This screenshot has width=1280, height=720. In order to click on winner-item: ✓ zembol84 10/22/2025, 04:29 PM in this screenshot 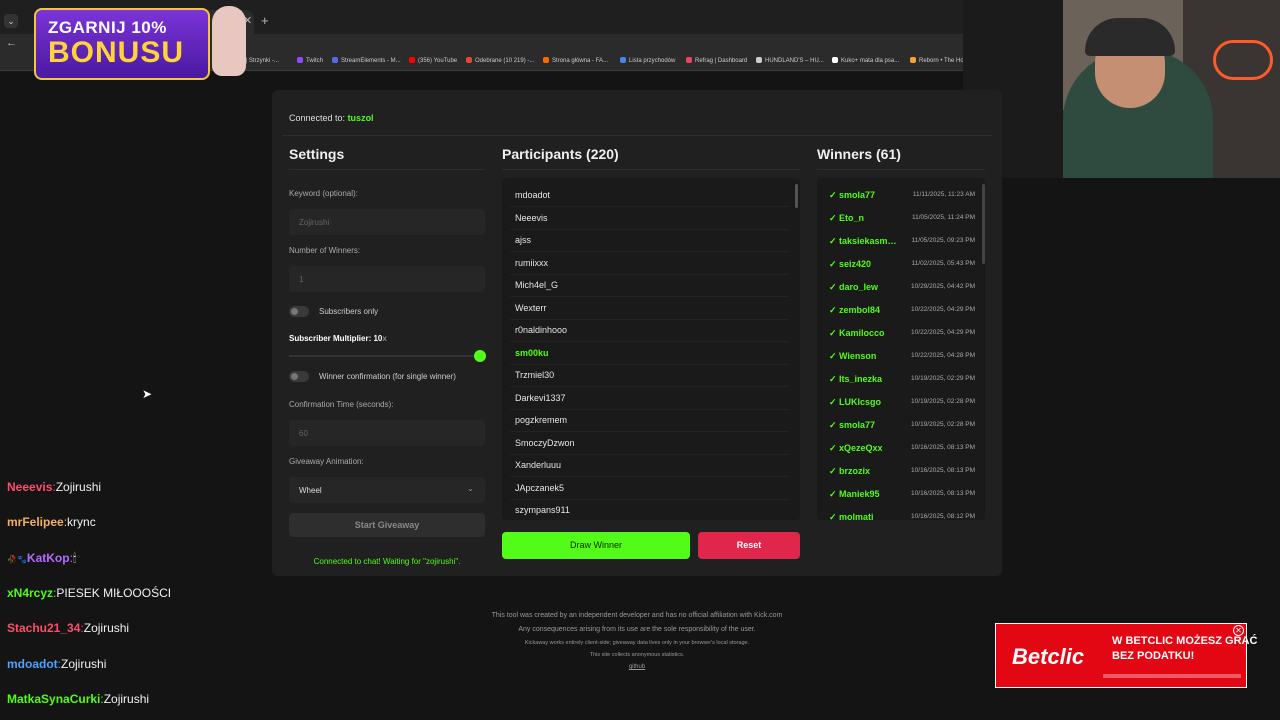, I will do `click(904, 311)`.